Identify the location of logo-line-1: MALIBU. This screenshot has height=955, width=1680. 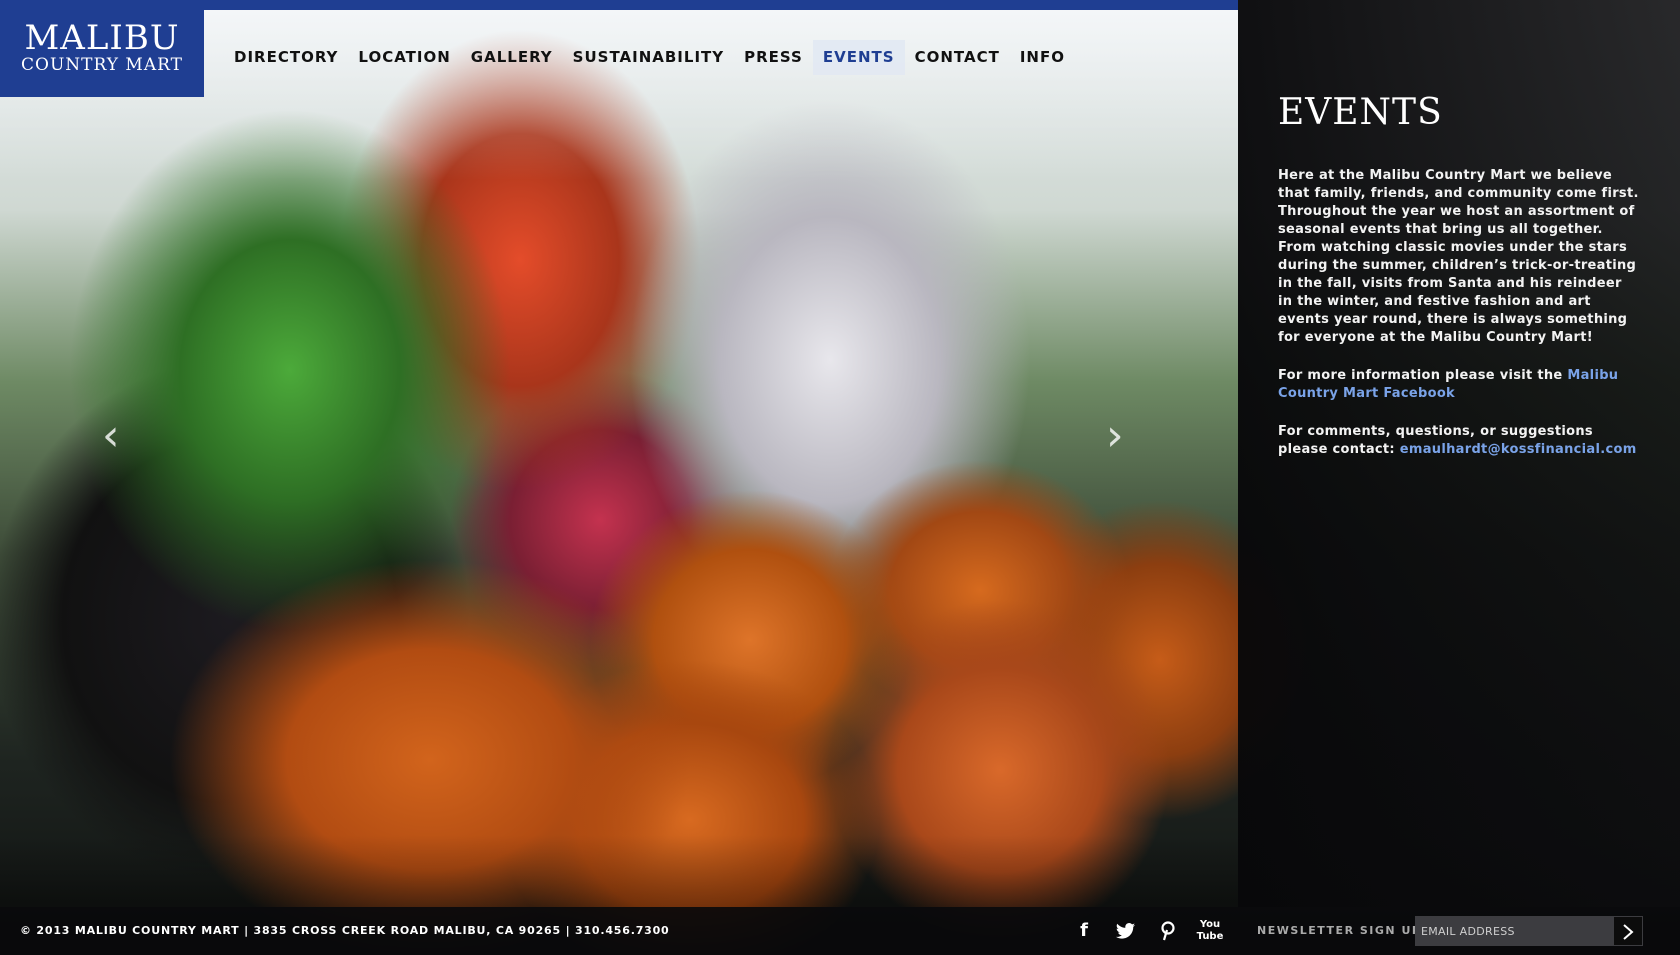
(102, 38).